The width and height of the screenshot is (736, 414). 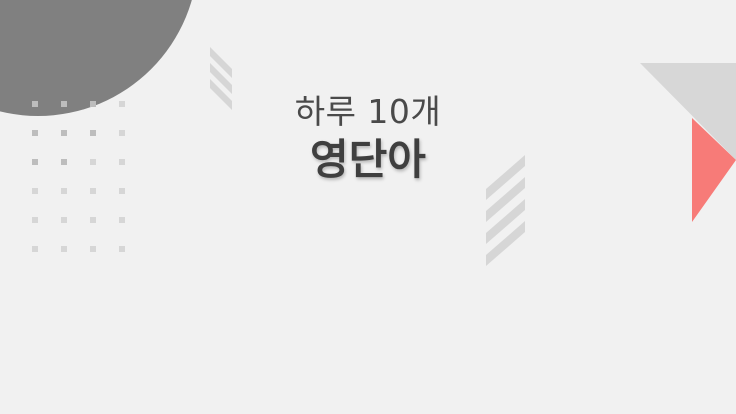 What do you see at coordinates (368, 159) in the screenshot?
I see `page-title: 영단아` at bounding box center [368, 159].